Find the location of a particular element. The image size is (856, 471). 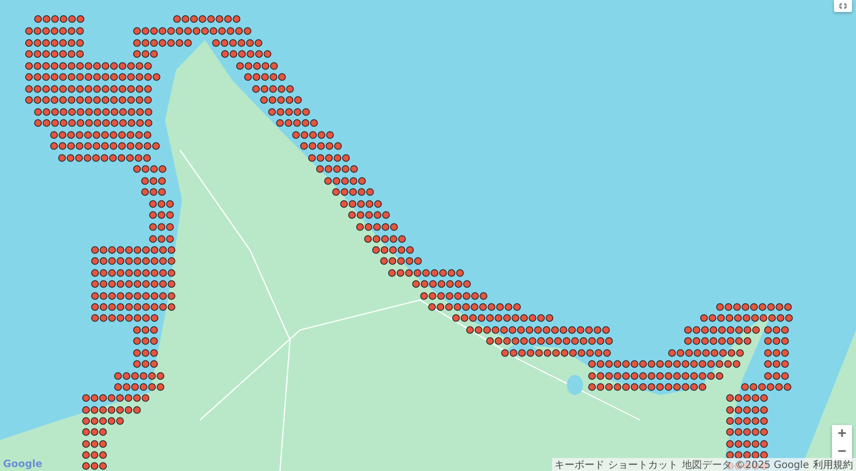

fullscreen-icon is located at coordinates (843, 6).